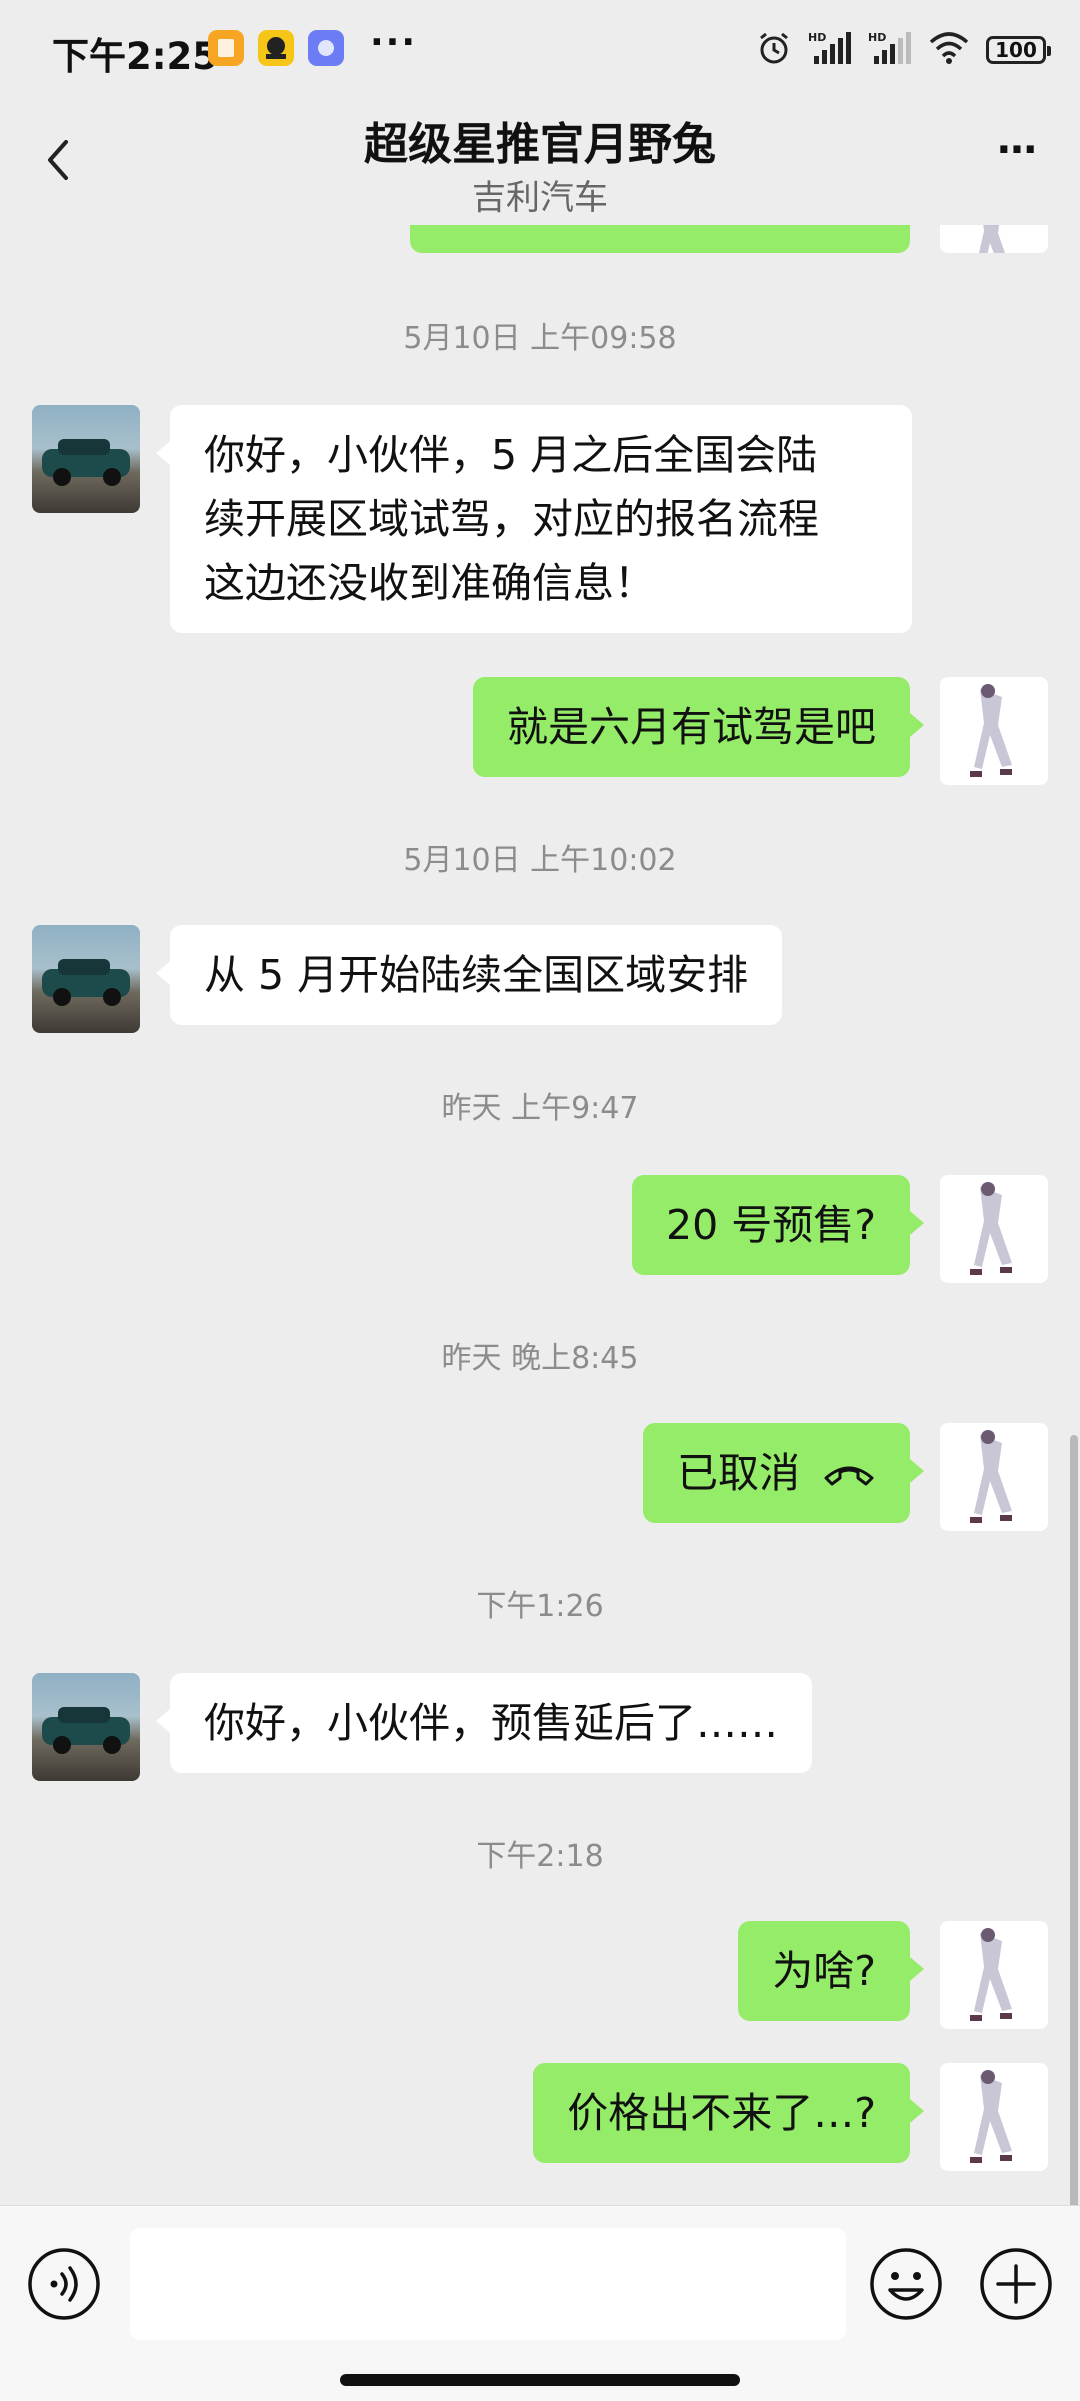  What do you see at coordinates (1074, 1820) in the screenshot?
I see `scrollbar` at bounding box center [1074, 1820].